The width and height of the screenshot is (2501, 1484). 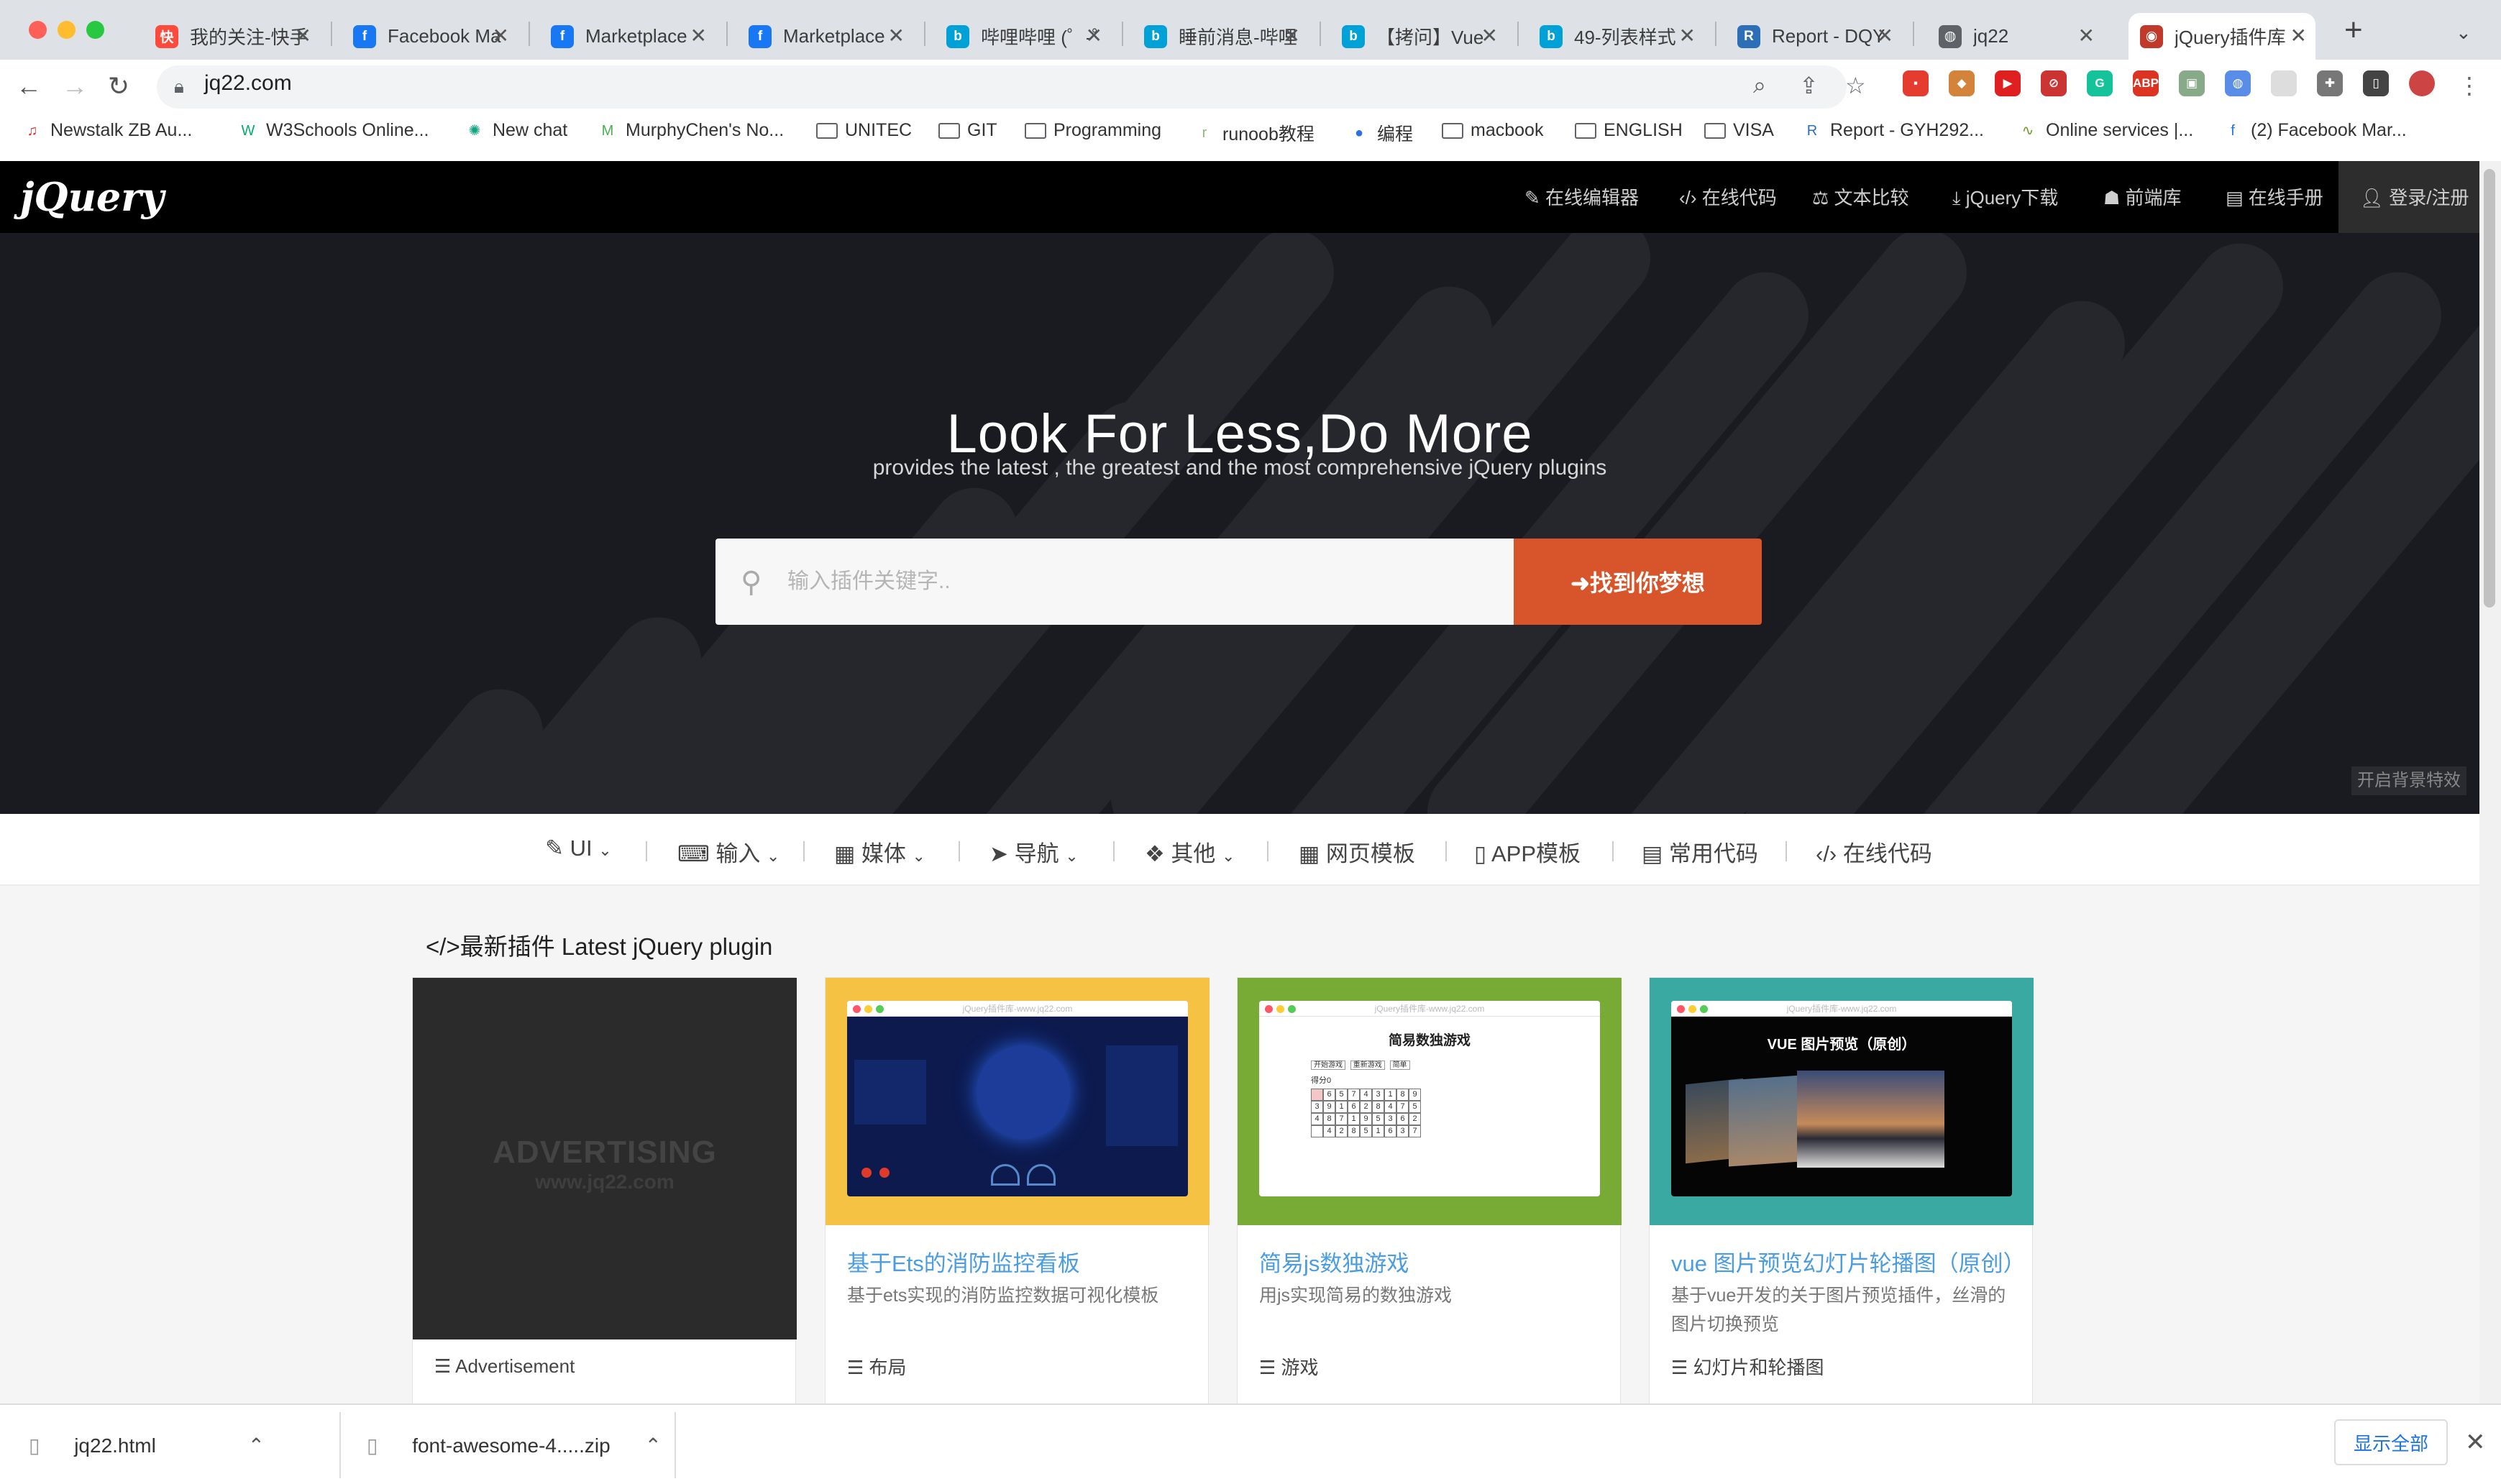 What do you see at coordinates (2274, 196) in the screenshot?
I see `site-nav-item: ▤ 在线手册` at bounding box center [2274, 196].